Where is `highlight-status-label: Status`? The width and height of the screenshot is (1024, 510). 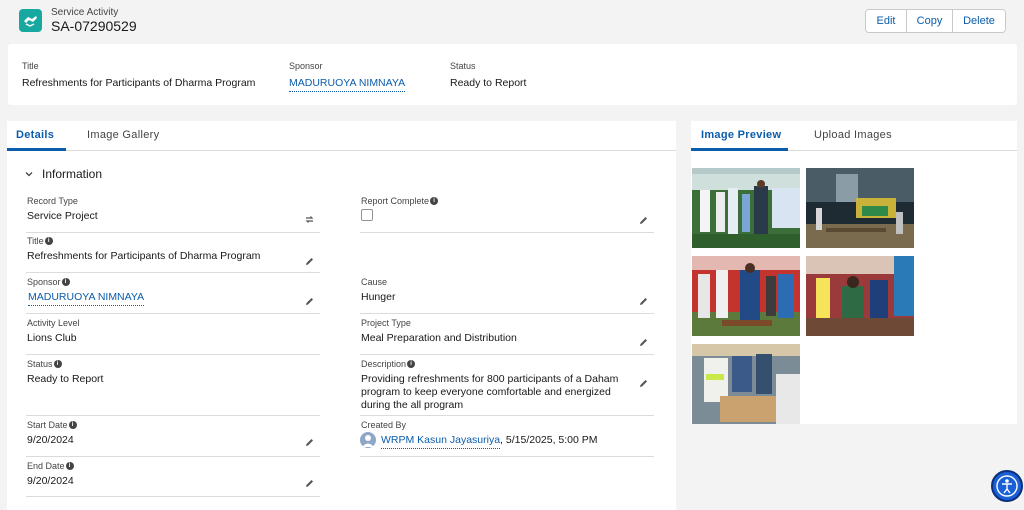 highlight-status-label: Status is located at coordinates (463, 66).